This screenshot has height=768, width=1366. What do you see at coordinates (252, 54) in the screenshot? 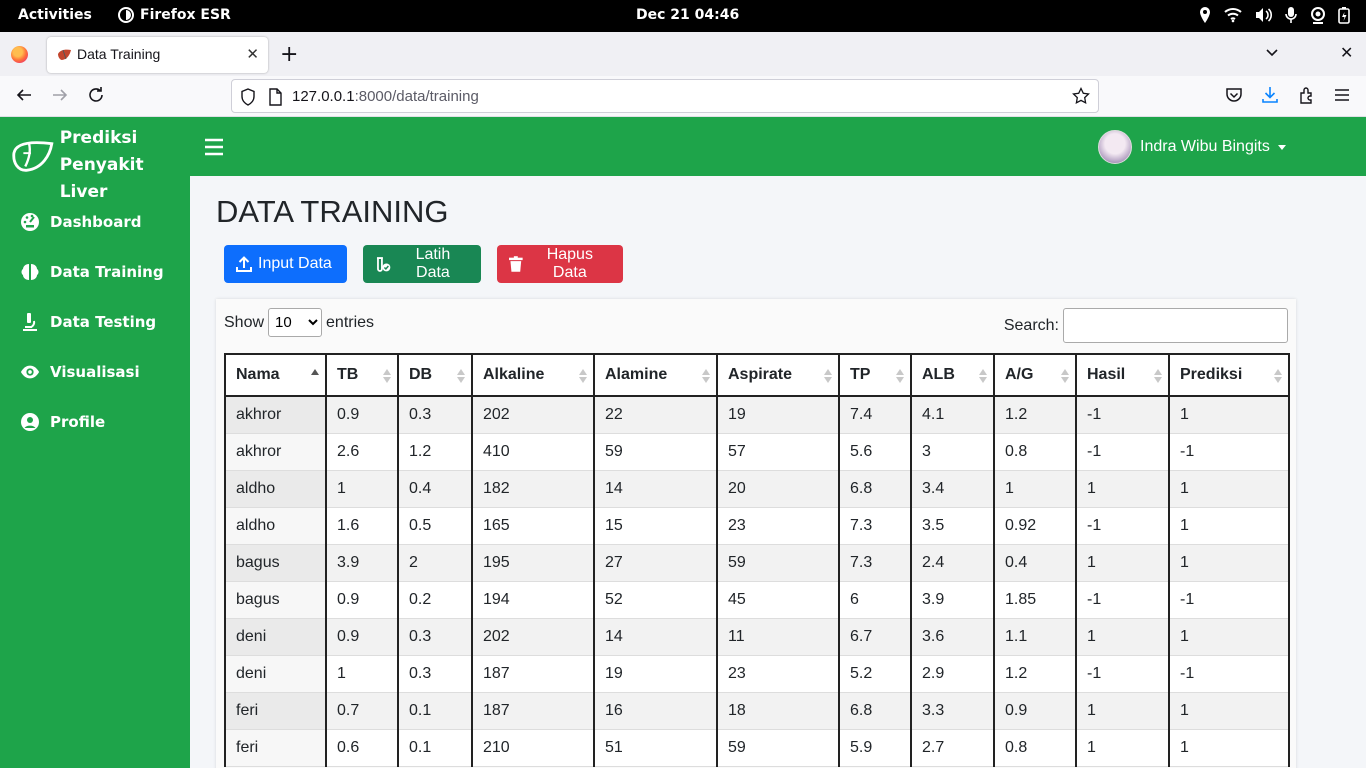
I see `tab-close-icon: ✕` at bounding box center [252, 54].